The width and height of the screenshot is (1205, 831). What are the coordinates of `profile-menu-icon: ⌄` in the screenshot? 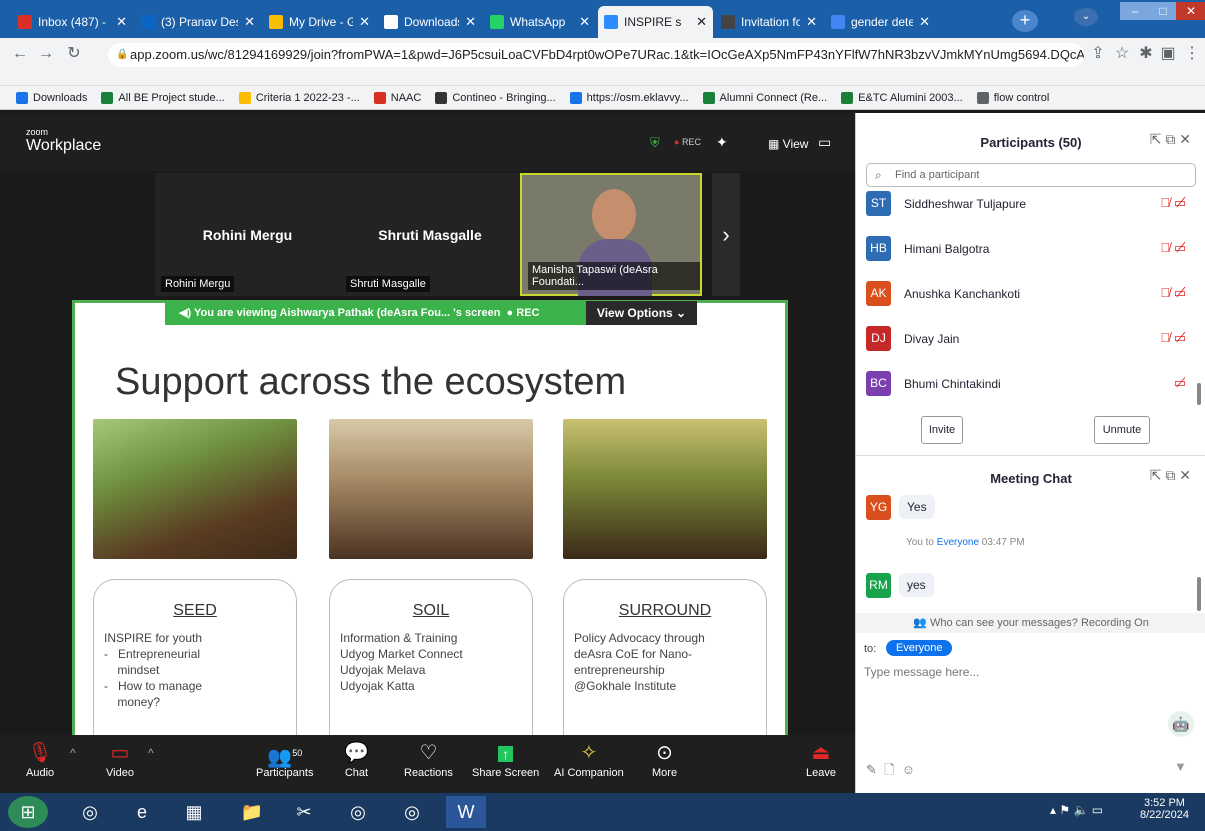 It's located at (1086, 17).